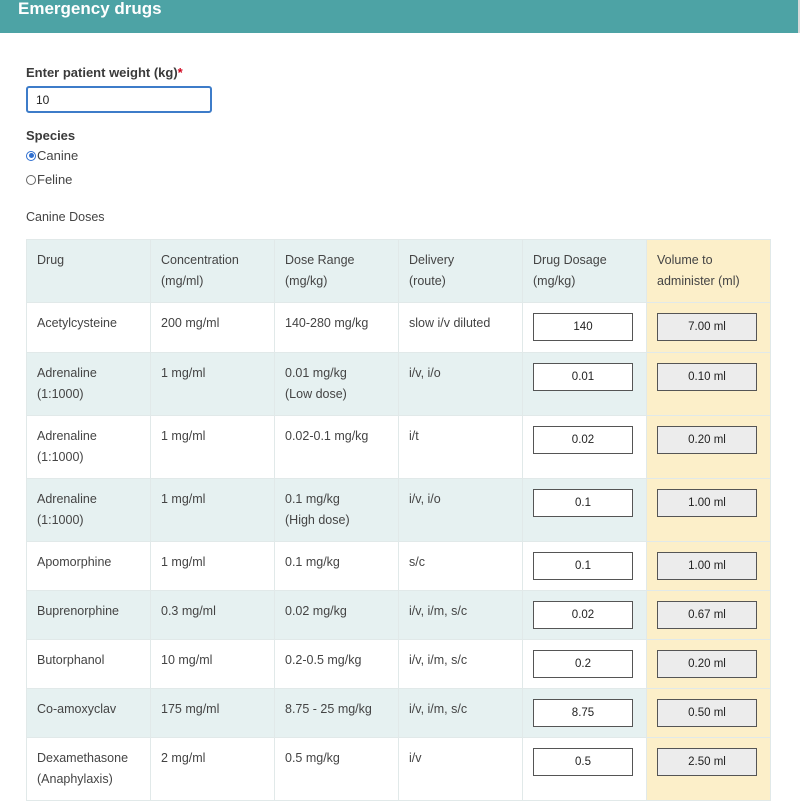  Describe the element at coordinates (74, 562) in the screenshot. I see `drug-name: Apomorphine` at that location.